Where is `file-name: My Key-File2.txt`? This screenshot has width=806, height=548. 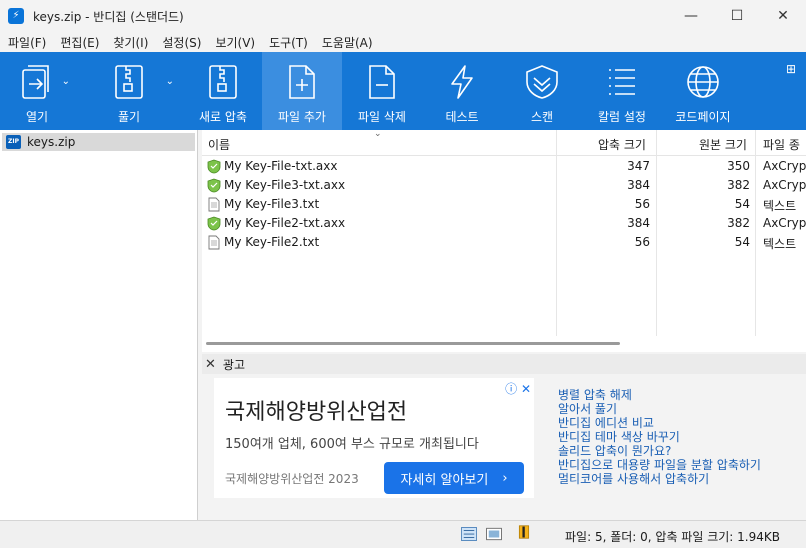
file-name: My Key-File2.txt is located at coordinates (272, 242).